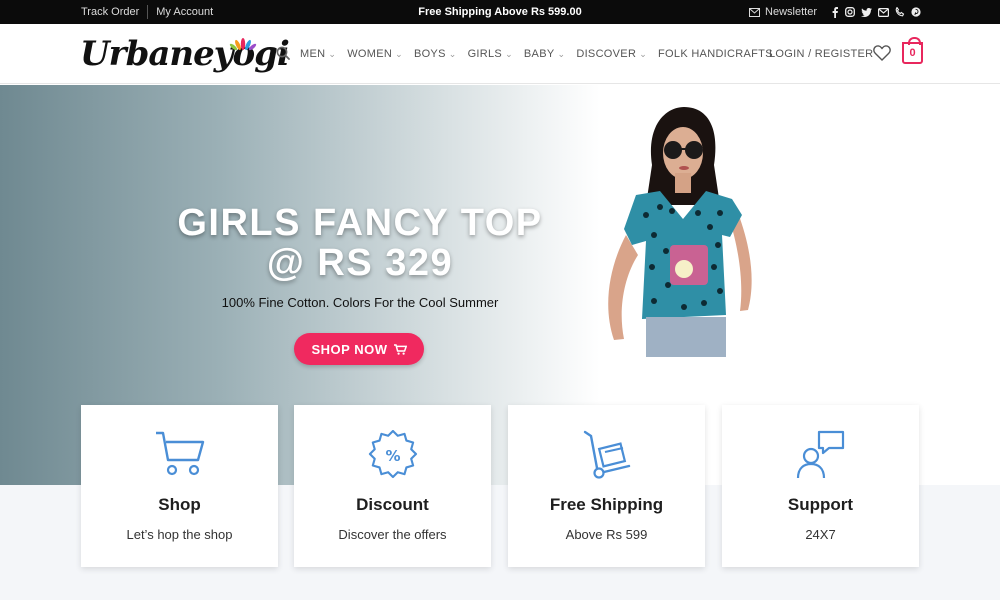 The height and width of the screenshot is (600, 1000). Describe the element at coordinates (680, 232) in the screenshot. I see `model-product-image` at that location.